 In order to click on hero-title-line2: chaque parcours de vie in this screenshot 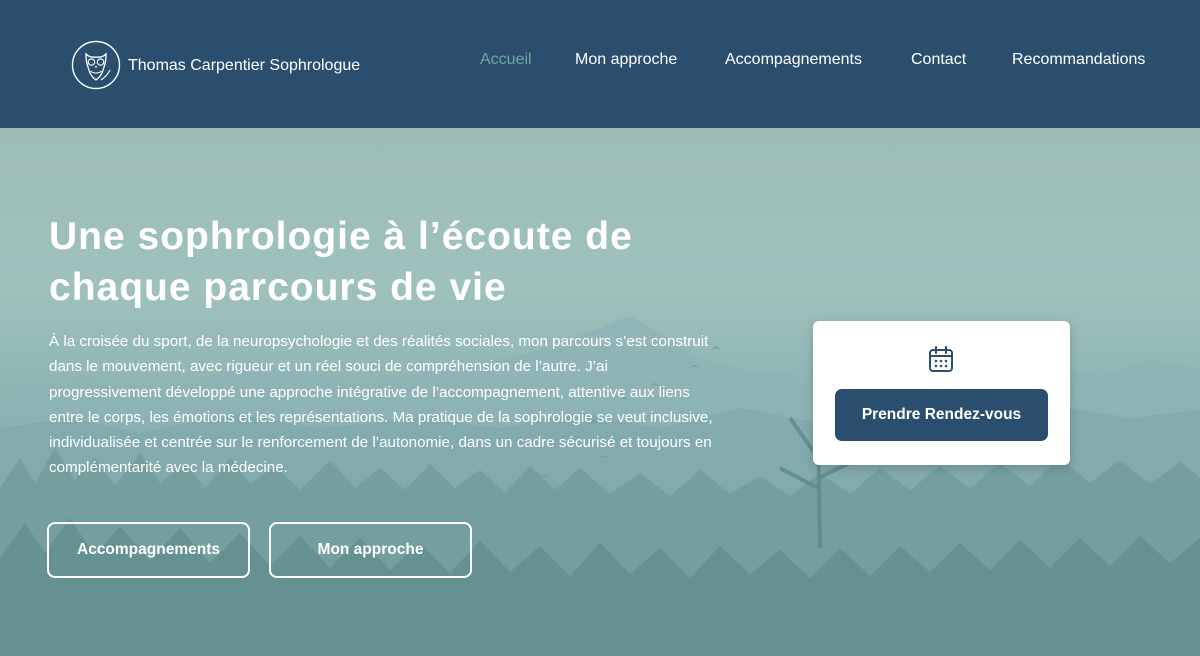, I will do `click(278, 287)`.